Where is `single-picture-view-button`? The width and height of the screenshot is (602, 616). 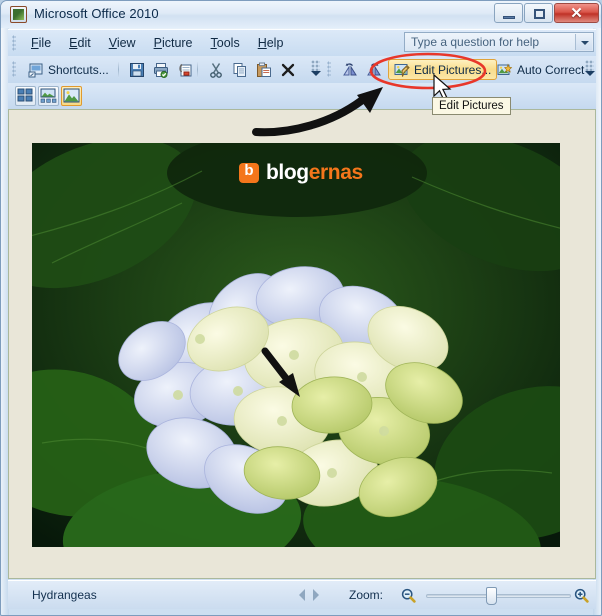 single-picture-view-button is located at coordinates (71, 96).